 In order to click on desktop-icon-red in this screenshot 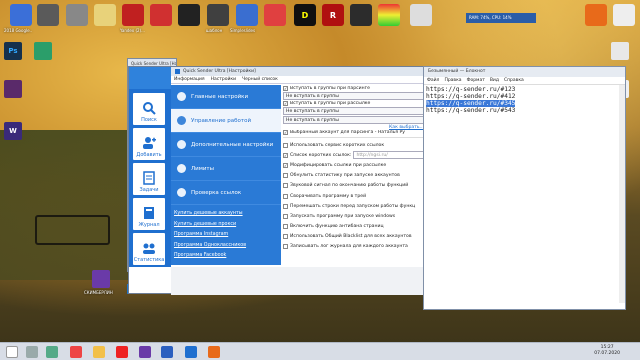, I will do `click(275, 15)`.